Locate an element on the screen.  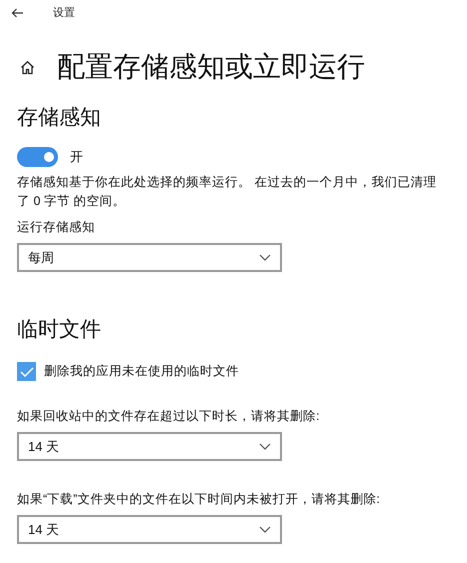
checkbox is located at coordinates (26, 371).